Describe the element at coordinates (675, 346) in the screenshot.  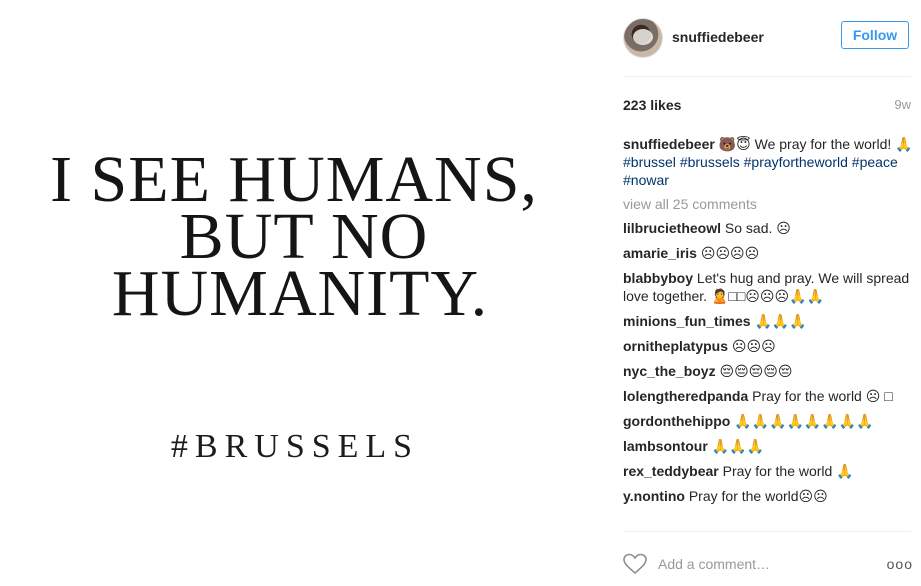
I see `comment-user: ornitheplatypus` at that location.